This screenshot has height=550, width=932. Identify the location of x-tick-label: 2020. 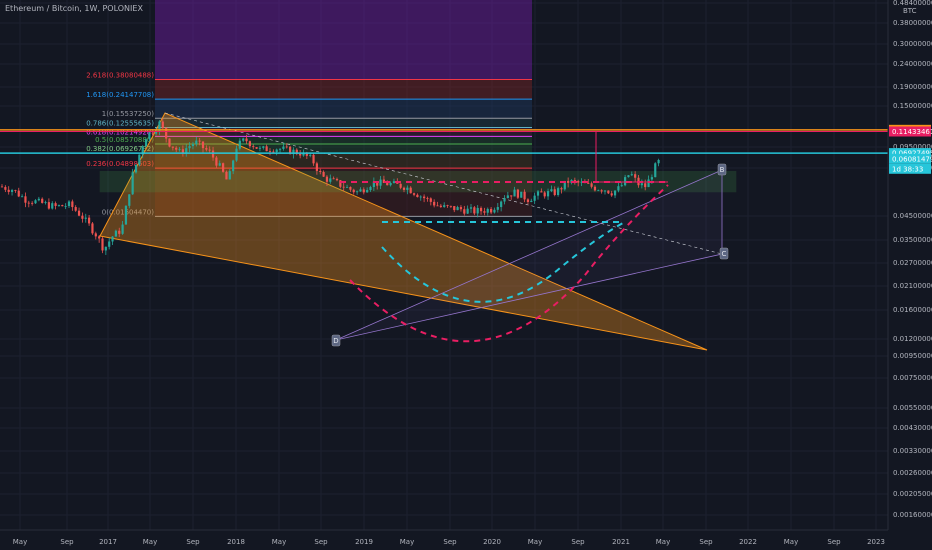
(492, 542).